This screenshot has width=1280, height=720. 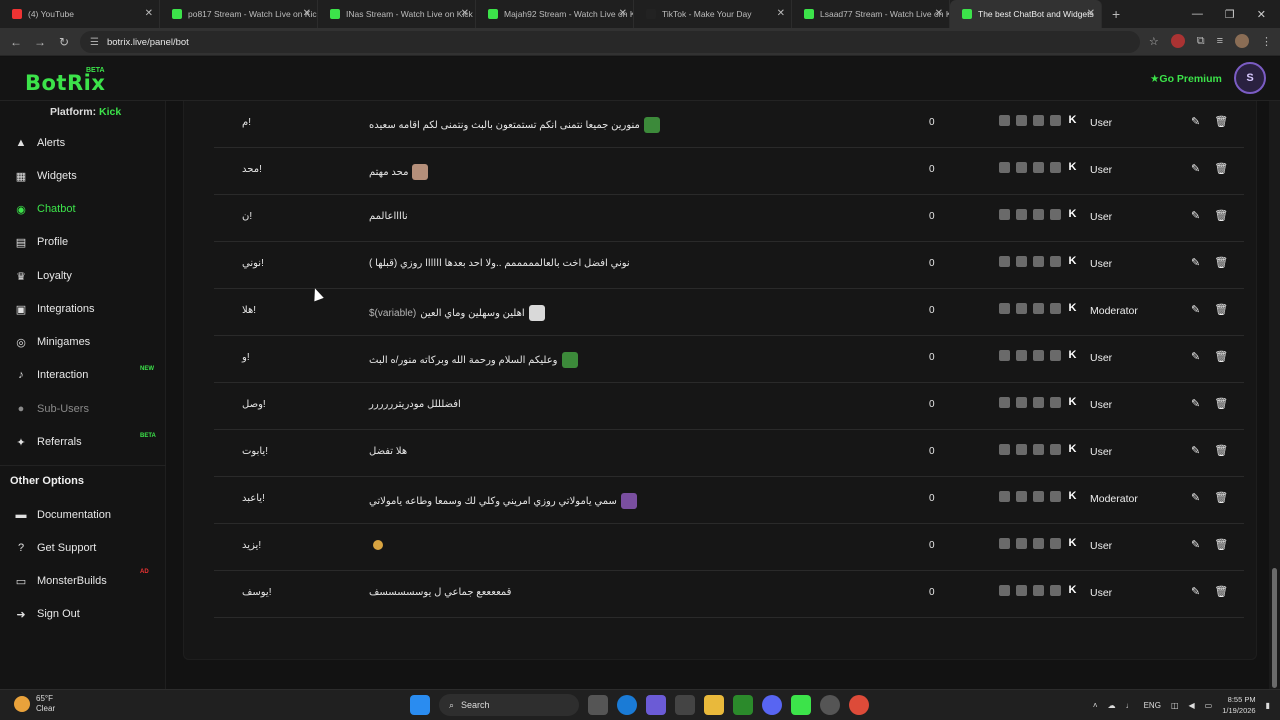 I want to click on discord-icon, so click(x=772, y=705).